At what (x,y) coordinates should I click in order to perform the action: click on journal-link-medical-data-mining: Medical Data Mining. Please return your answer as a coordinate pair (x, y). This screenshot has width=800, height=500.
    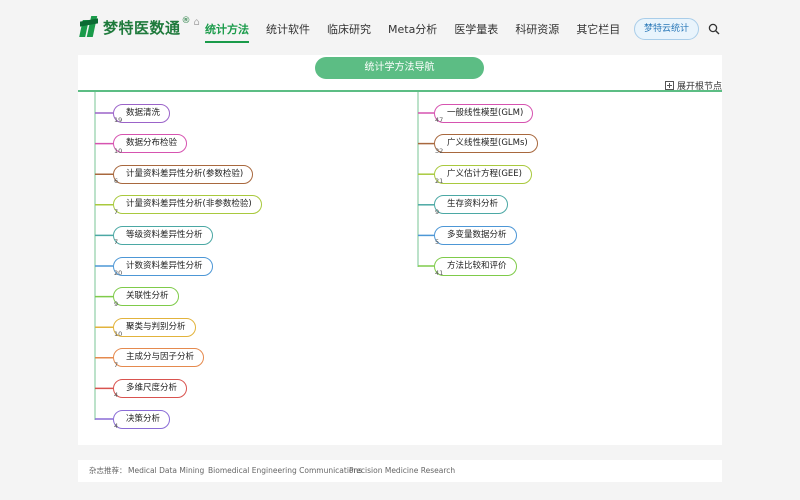
    Looking at the image, I should click on (166, 471).